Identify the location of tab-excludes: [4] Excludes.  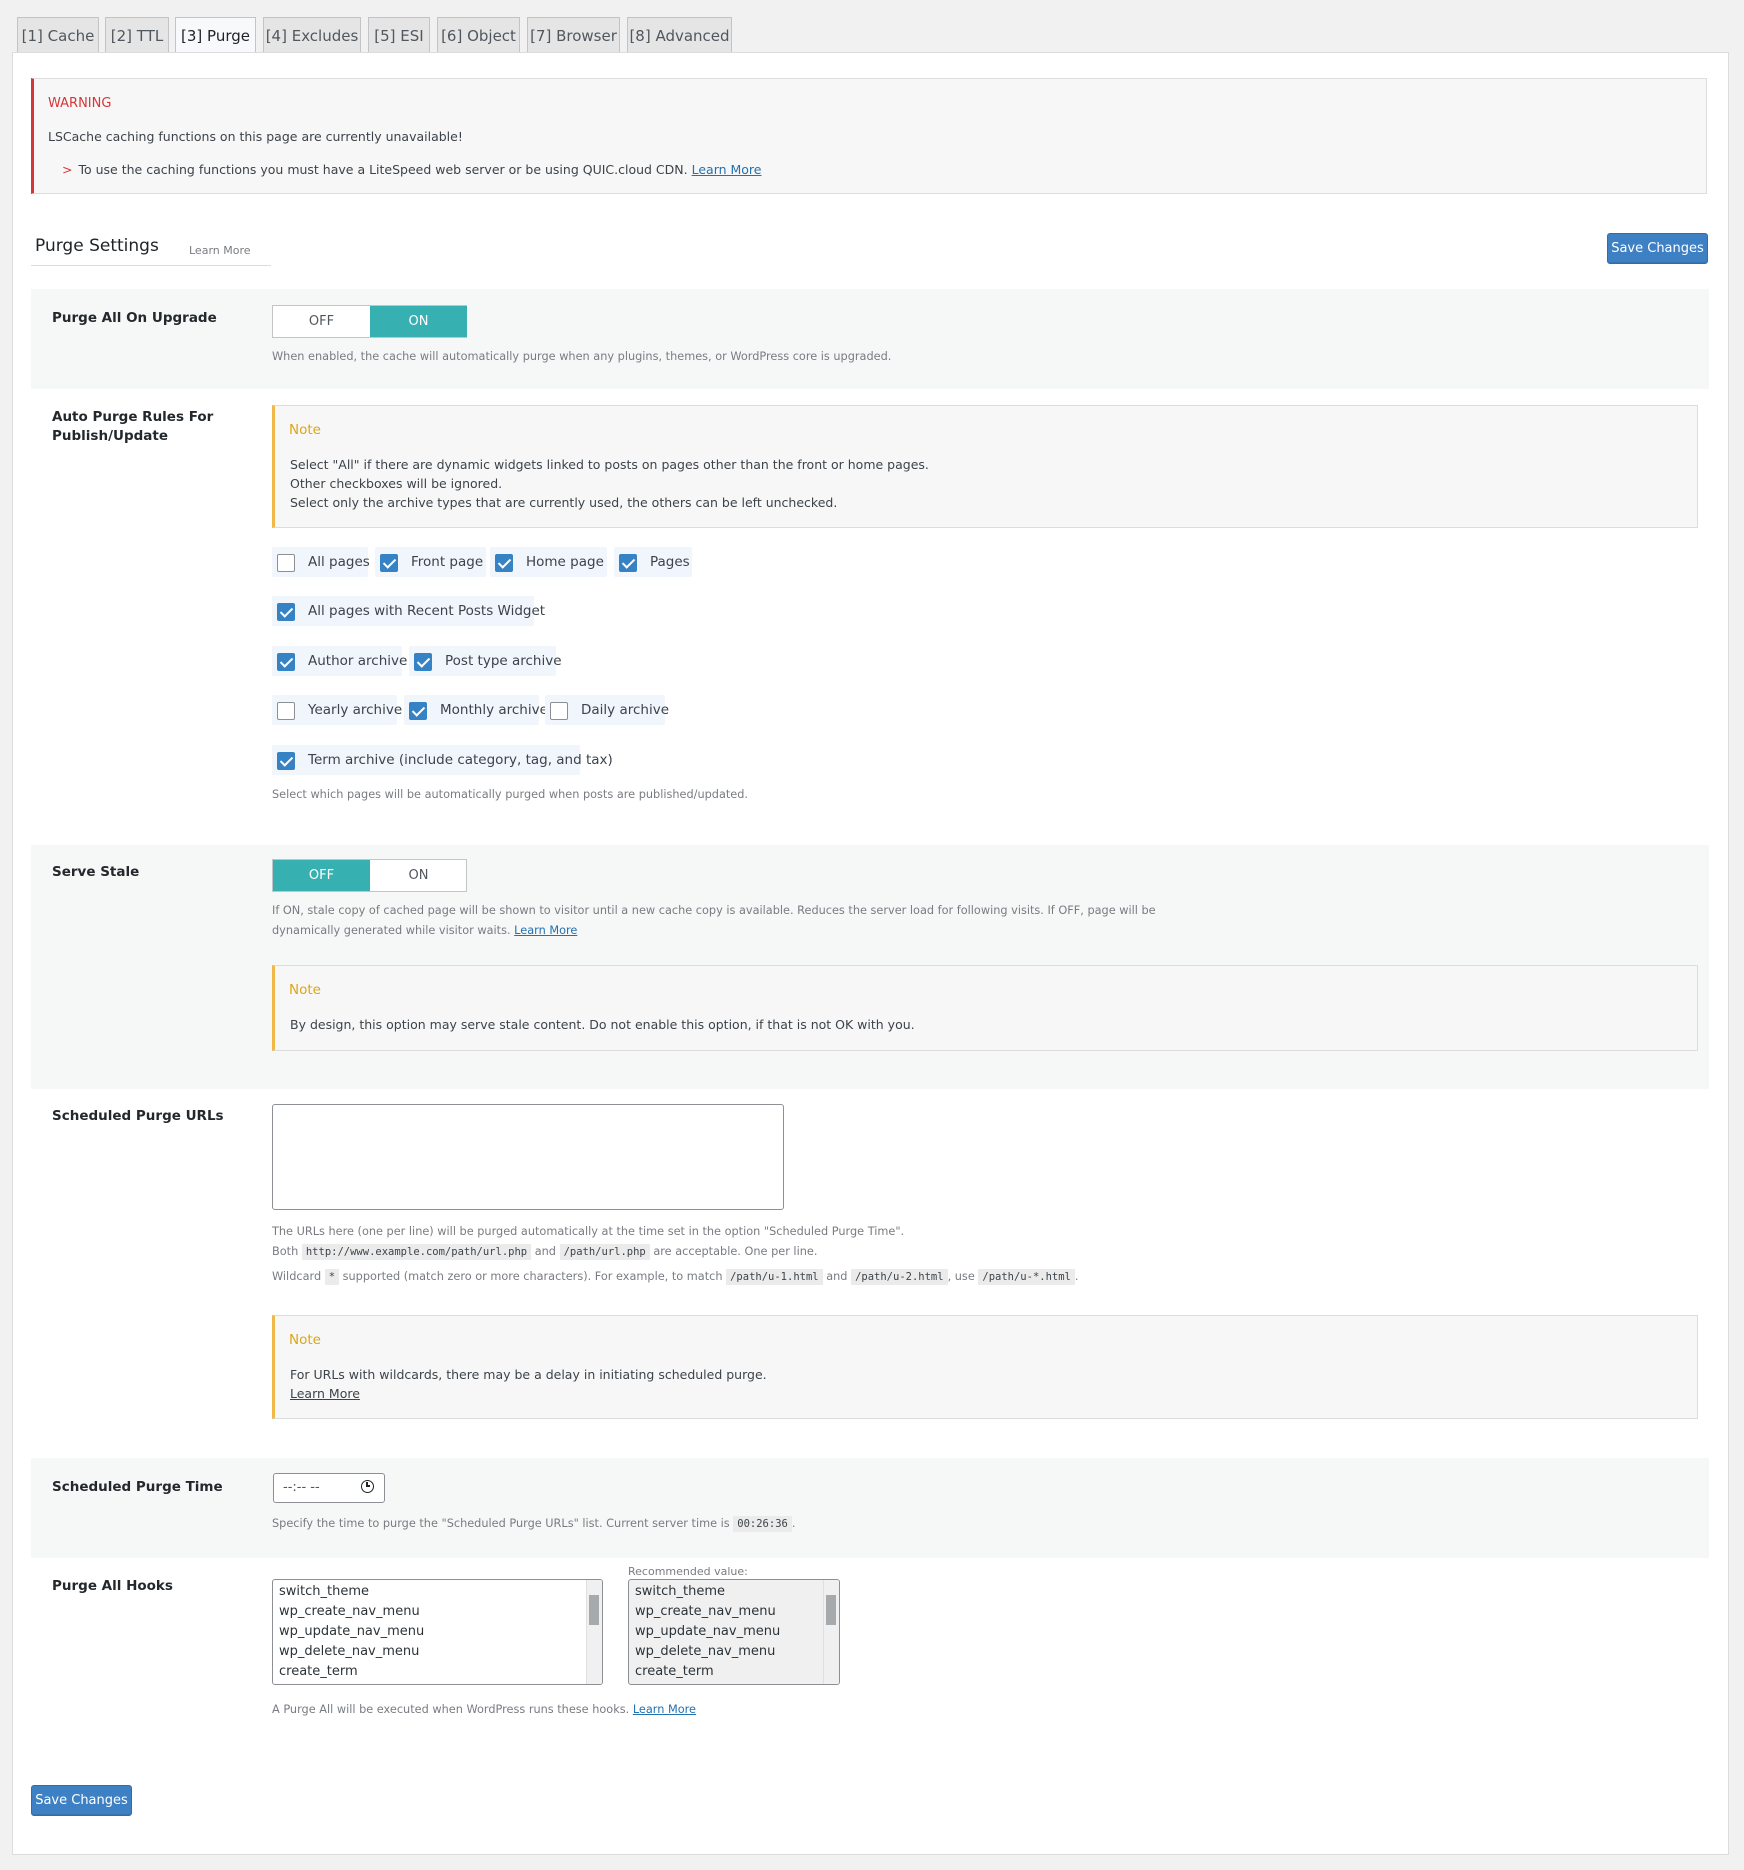
(312, 35).